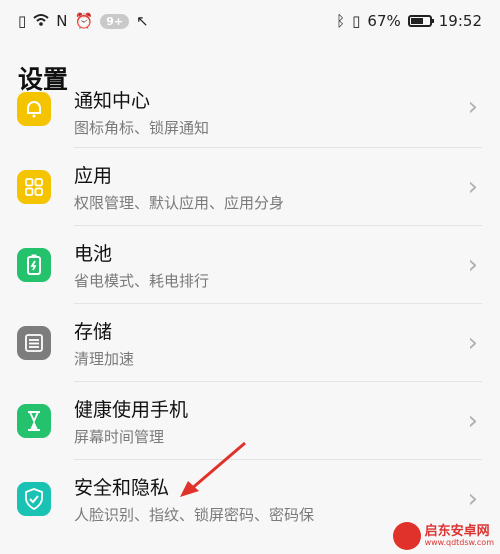  Describe the element at coordinates (119, 437) in the screenshot. I see `settings-item-subtitle: 屏幕时间管理` at that location.